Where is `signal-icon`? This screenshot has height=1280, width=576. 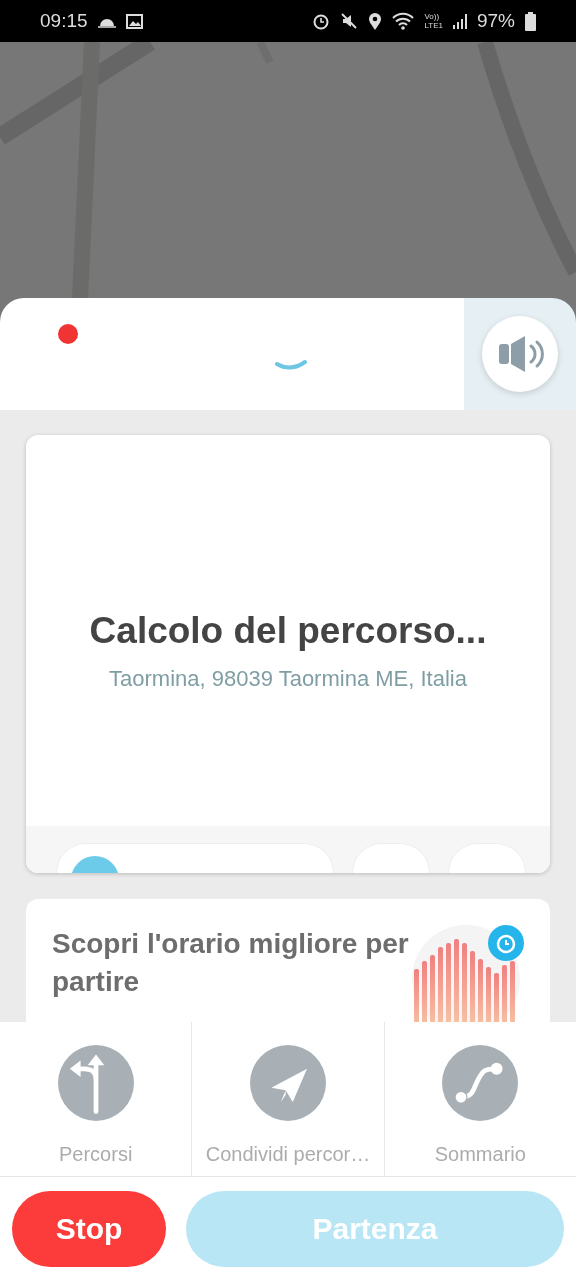 signal-icon is located at coordinates (459, 21).